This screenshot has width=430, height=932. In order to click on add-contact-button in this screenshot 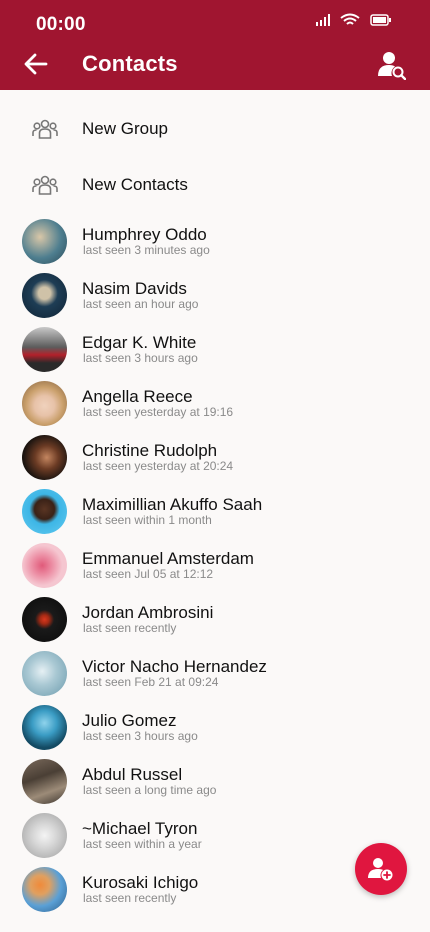, I will do `click(381, 869)`.